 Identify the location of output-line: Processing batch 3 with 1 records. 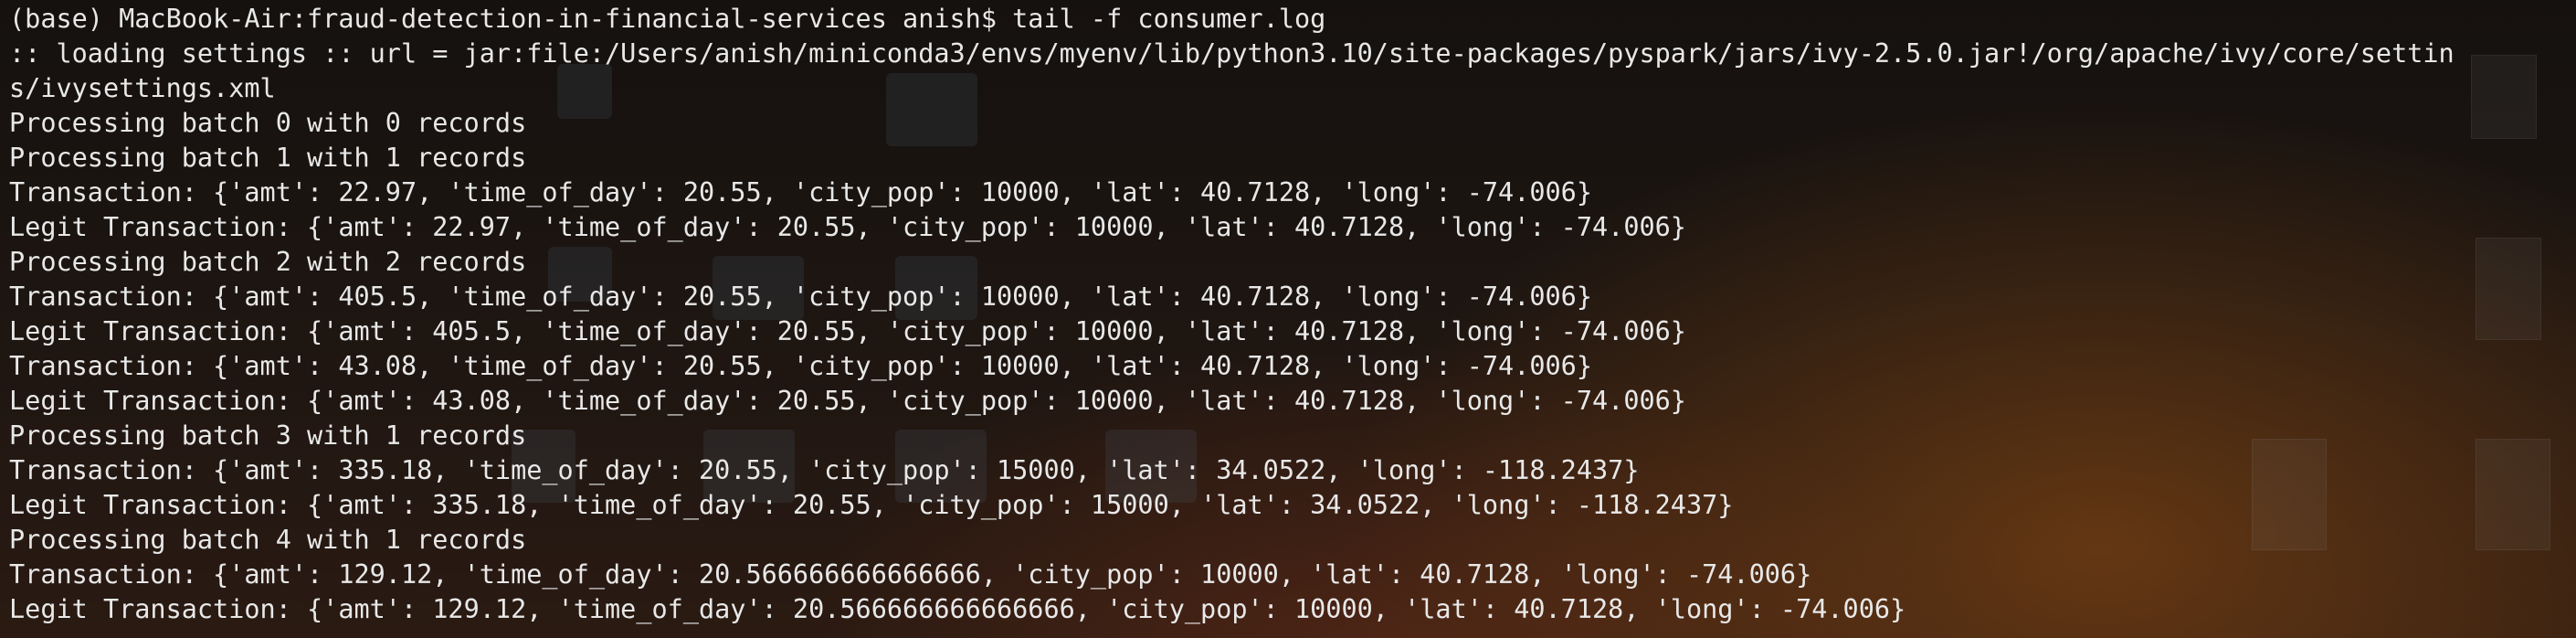
(268, 435).